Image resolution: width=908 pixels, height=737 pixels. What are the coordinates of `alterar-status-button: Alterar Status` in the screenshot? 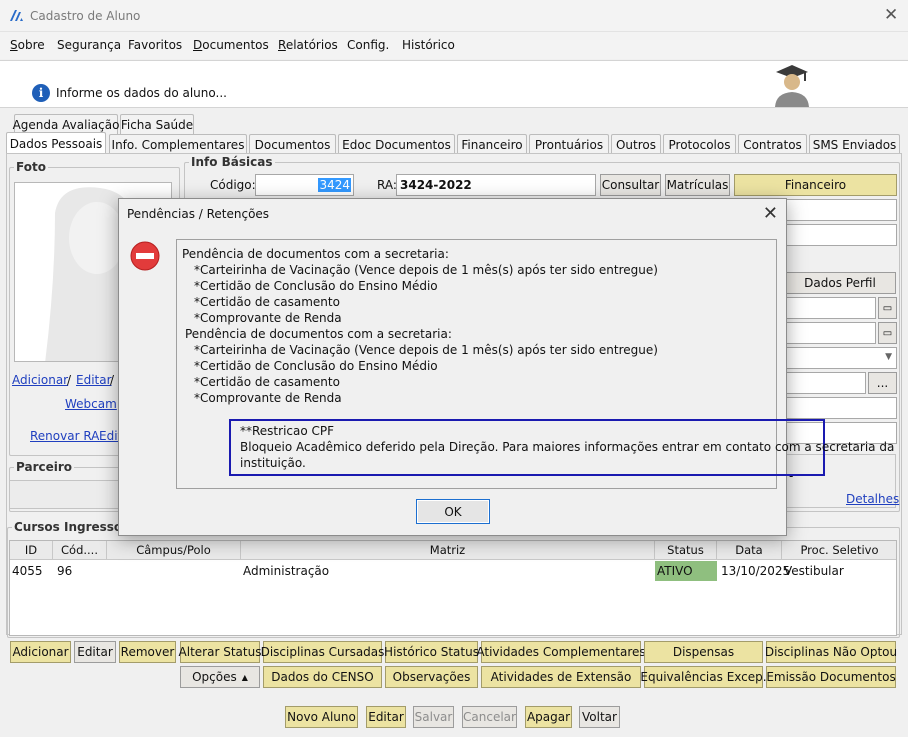 It's located at (220, 652).